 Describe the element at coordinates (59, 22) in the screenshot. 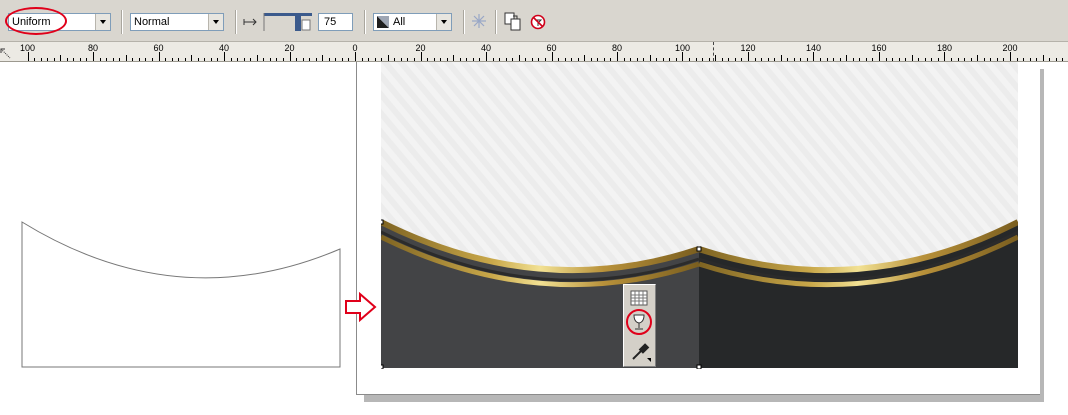

I see `transparency-type-dropdown: Uniform` at that location.